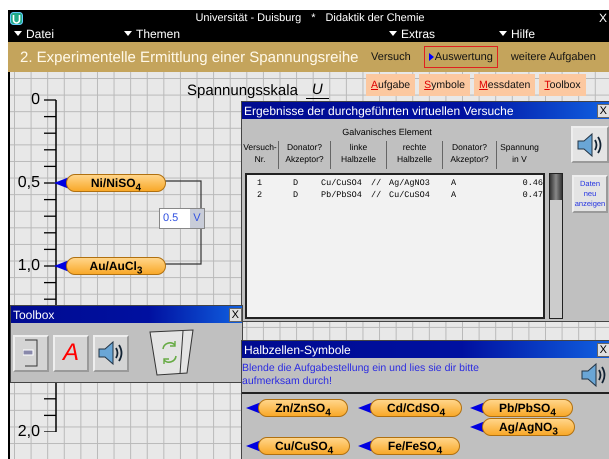 Image resolution: width=609 pixels, height=459 pixels. Describe the element at coordinates (297, 349) in the screenshot. I see `window-title: Halbzellen-Symbole` at that location.